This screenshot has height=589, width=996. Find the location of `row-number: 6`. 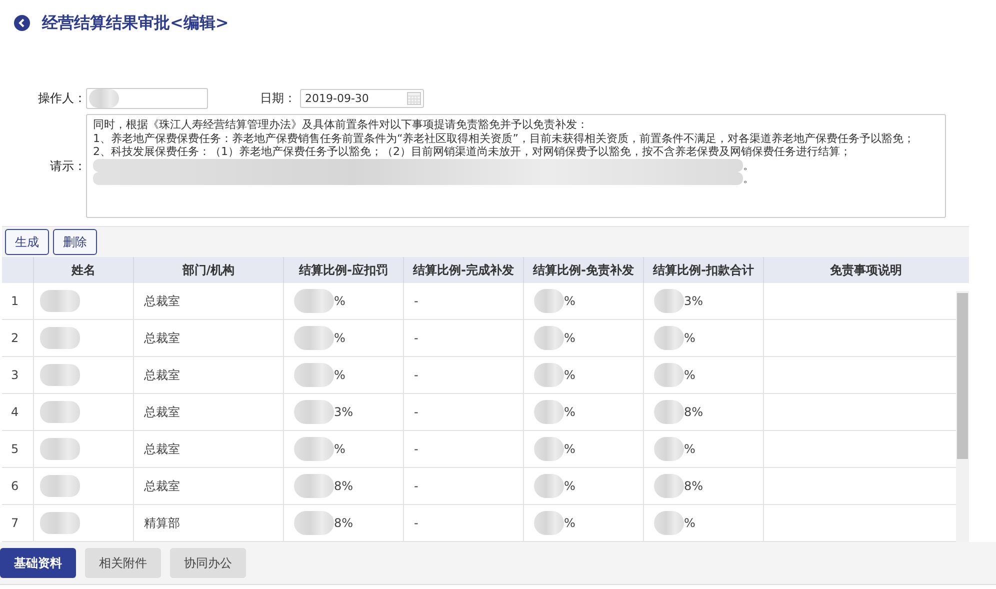

row-number: 6 is located at coordinates (15, 486).